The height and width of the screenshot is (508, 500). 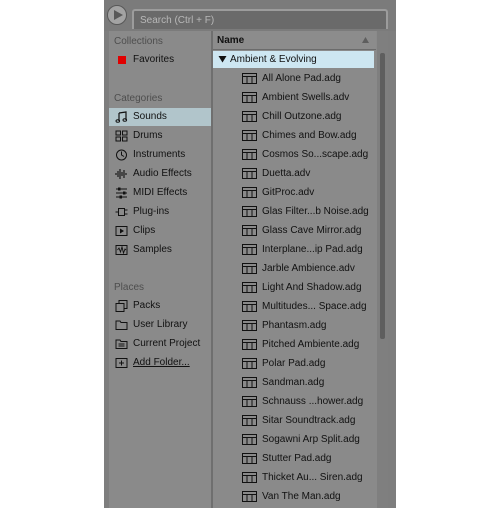 I want to click on file-row: GitProc.adv, so click(x=294, y=192).